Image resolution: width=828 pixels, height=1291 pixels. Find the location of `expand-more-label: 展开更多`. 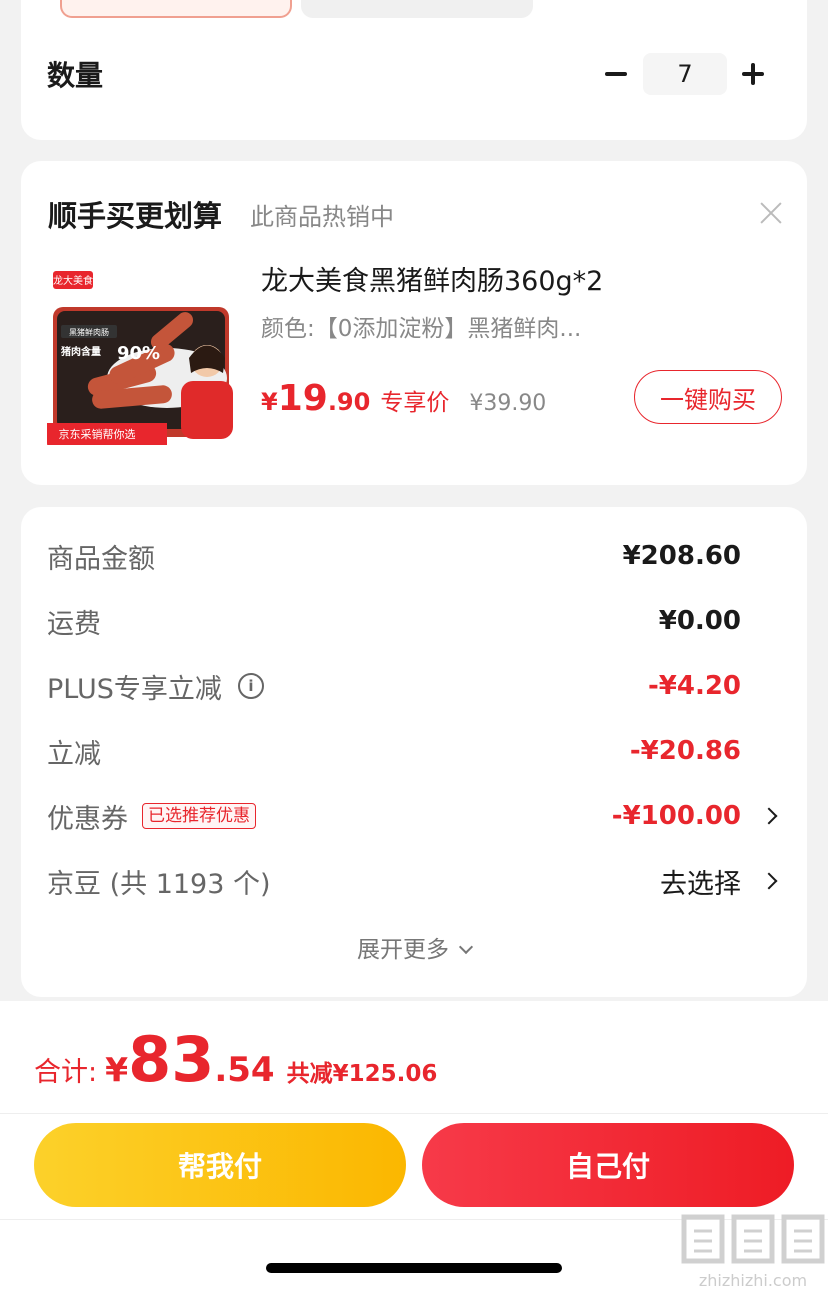

expand-more-label: 展开更多 is located at coordinates (403, 950).